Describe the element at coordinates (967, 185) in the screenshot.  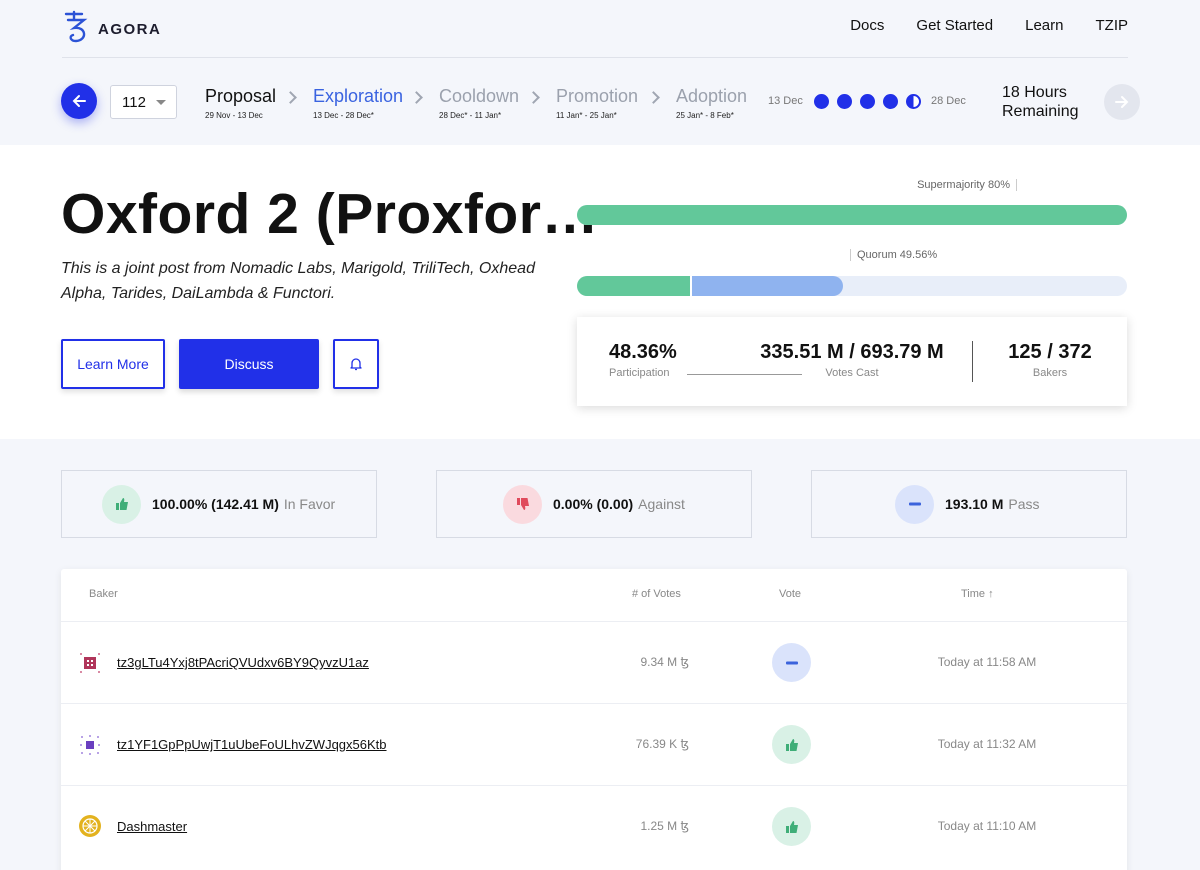
I see `supermajority-label: Supermajority 80%` at that location.